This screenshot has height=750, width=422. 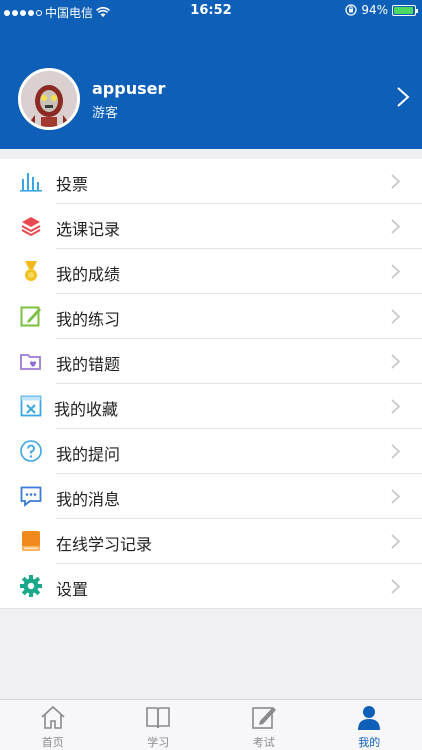 What do you see at coordinates (105, 113) in the screenshot?
I see `user-role: 游客` at bounding box center [105, 113].